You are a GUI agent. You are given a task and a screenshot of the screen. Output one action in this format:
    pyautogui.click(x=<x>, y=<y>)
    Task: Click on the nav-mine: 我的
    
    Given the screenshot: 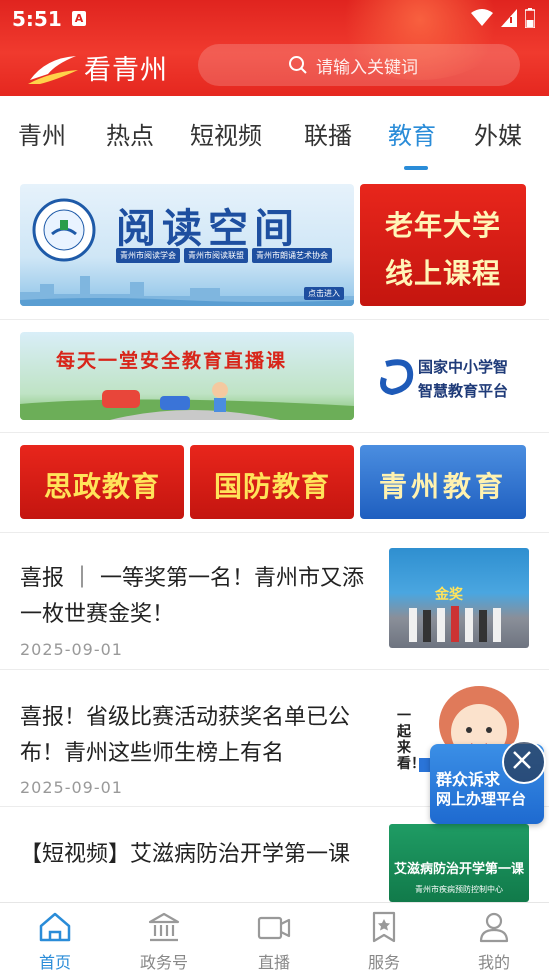 What is the action you would take?
    pyautogui.click(x=494, y=942)
    